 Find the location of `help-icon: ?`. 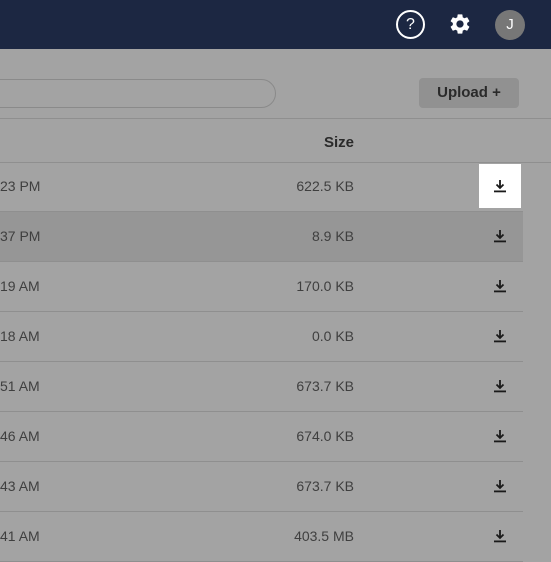

help-icon: ? is located at coordinates (410, 24).